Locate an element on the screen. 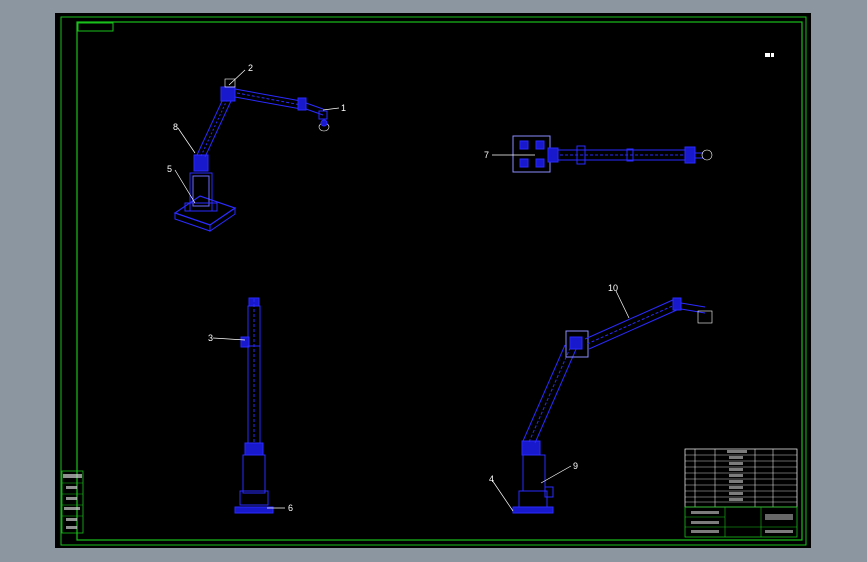 The width and height of the screenshot is (867, 562). top-view is located at coordinates (612, 154).